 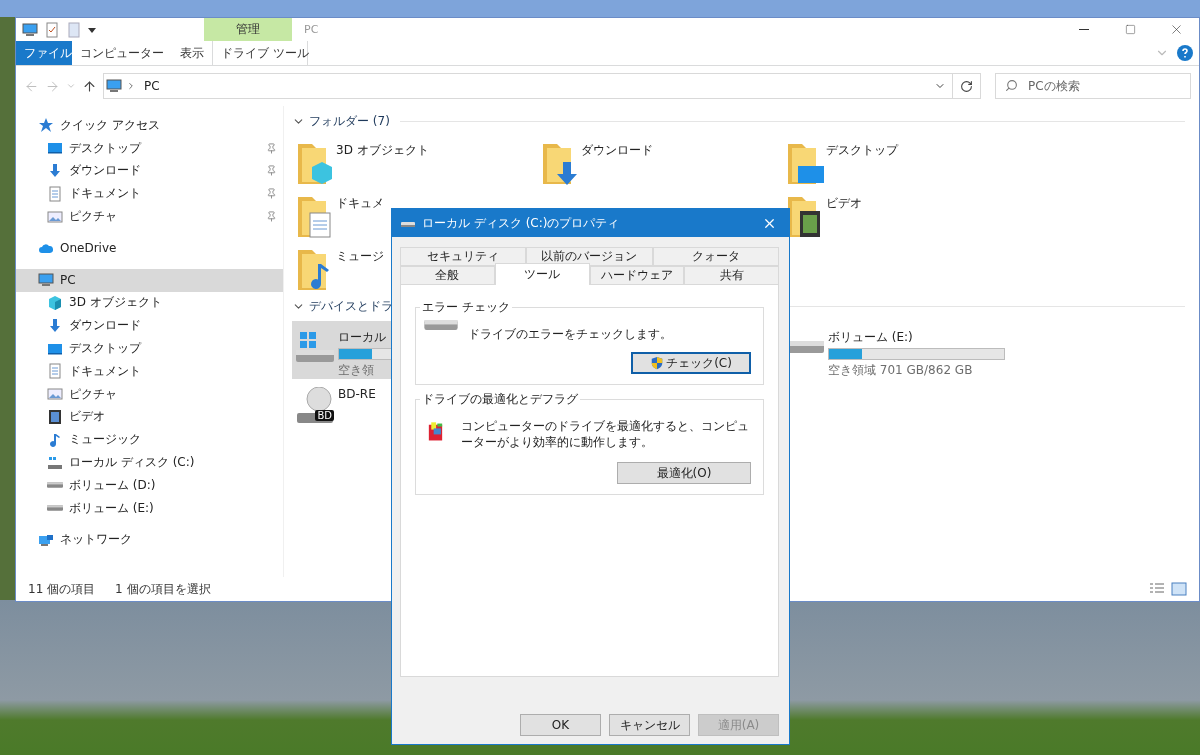 I want to click on dialog-tab: クォータ, so click(x=715, y=256).